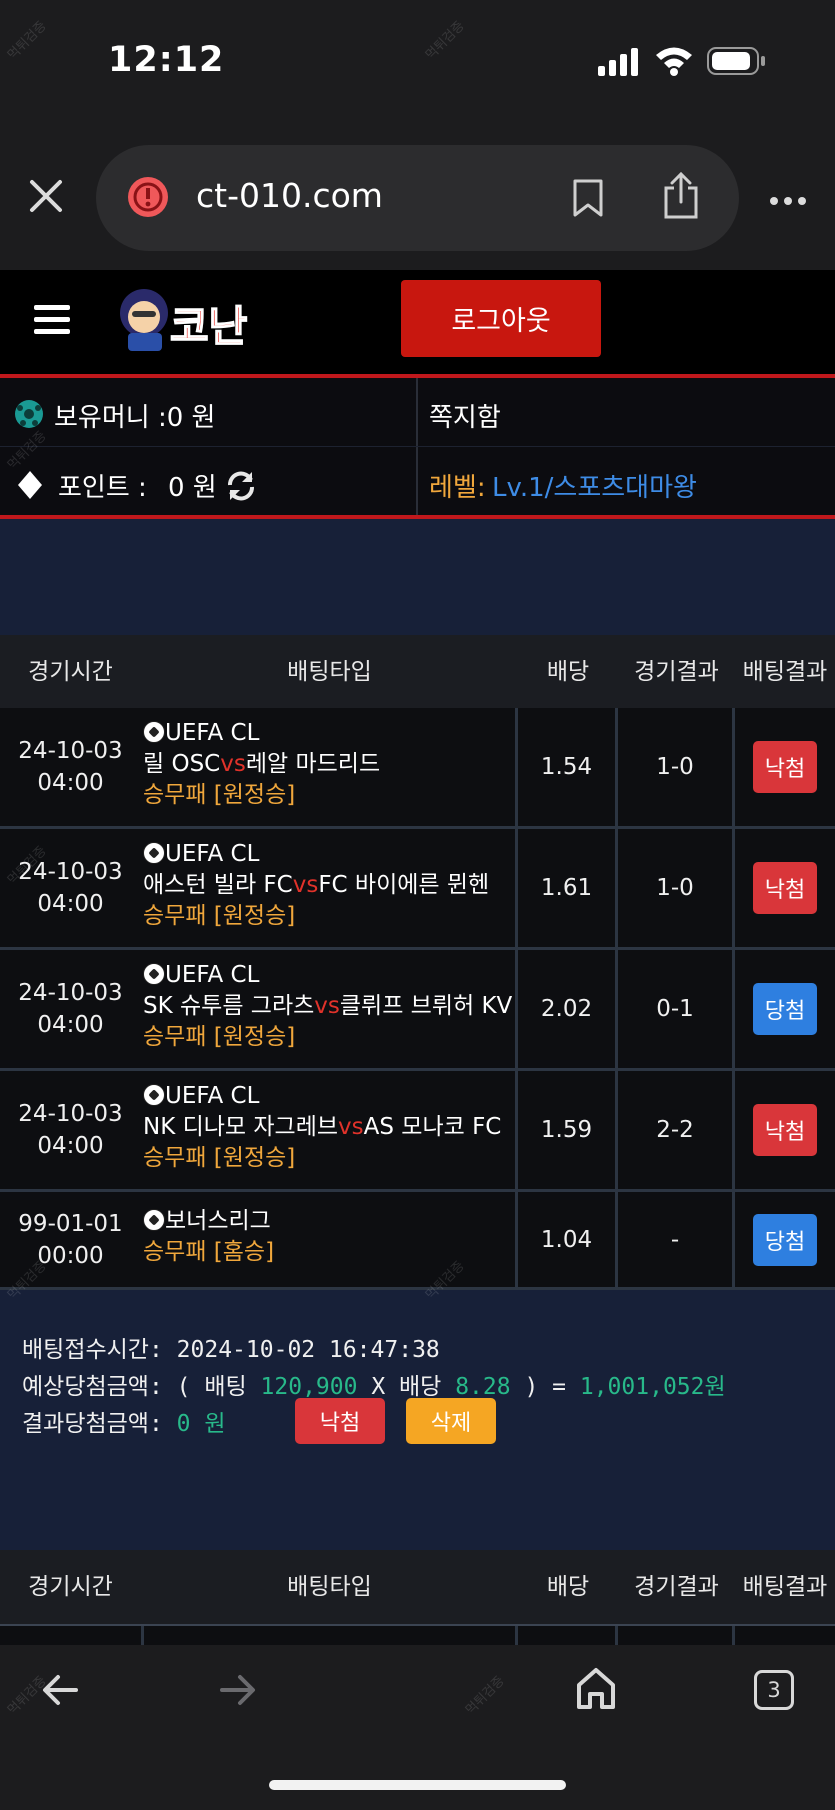  I want to click on away-team: FC 바이에른 뮌헨, so click(404, 885).